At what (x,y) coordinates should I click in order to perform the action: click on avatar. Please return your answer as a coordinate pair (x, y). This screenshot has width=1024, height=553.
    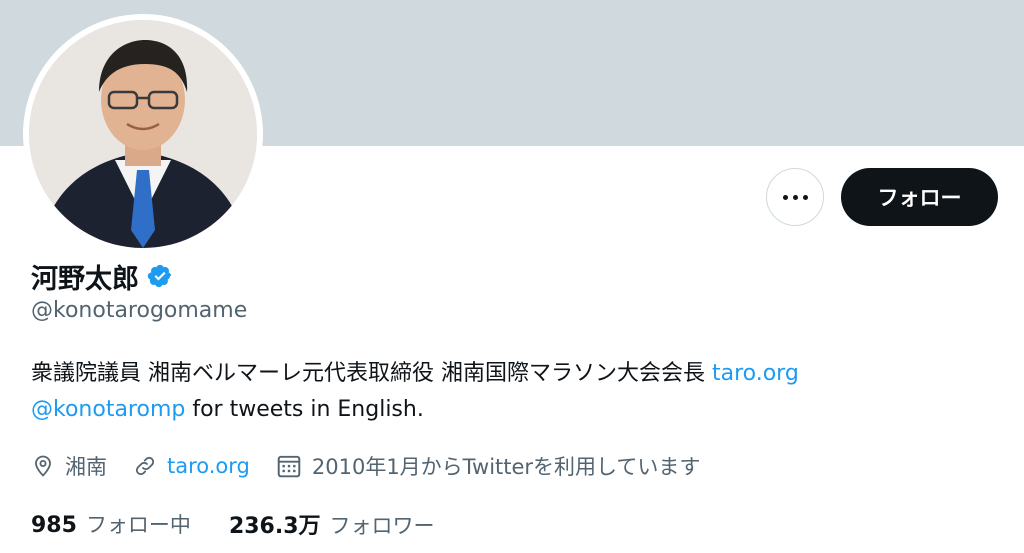
    Looking at the image, I should click on (143, 134).